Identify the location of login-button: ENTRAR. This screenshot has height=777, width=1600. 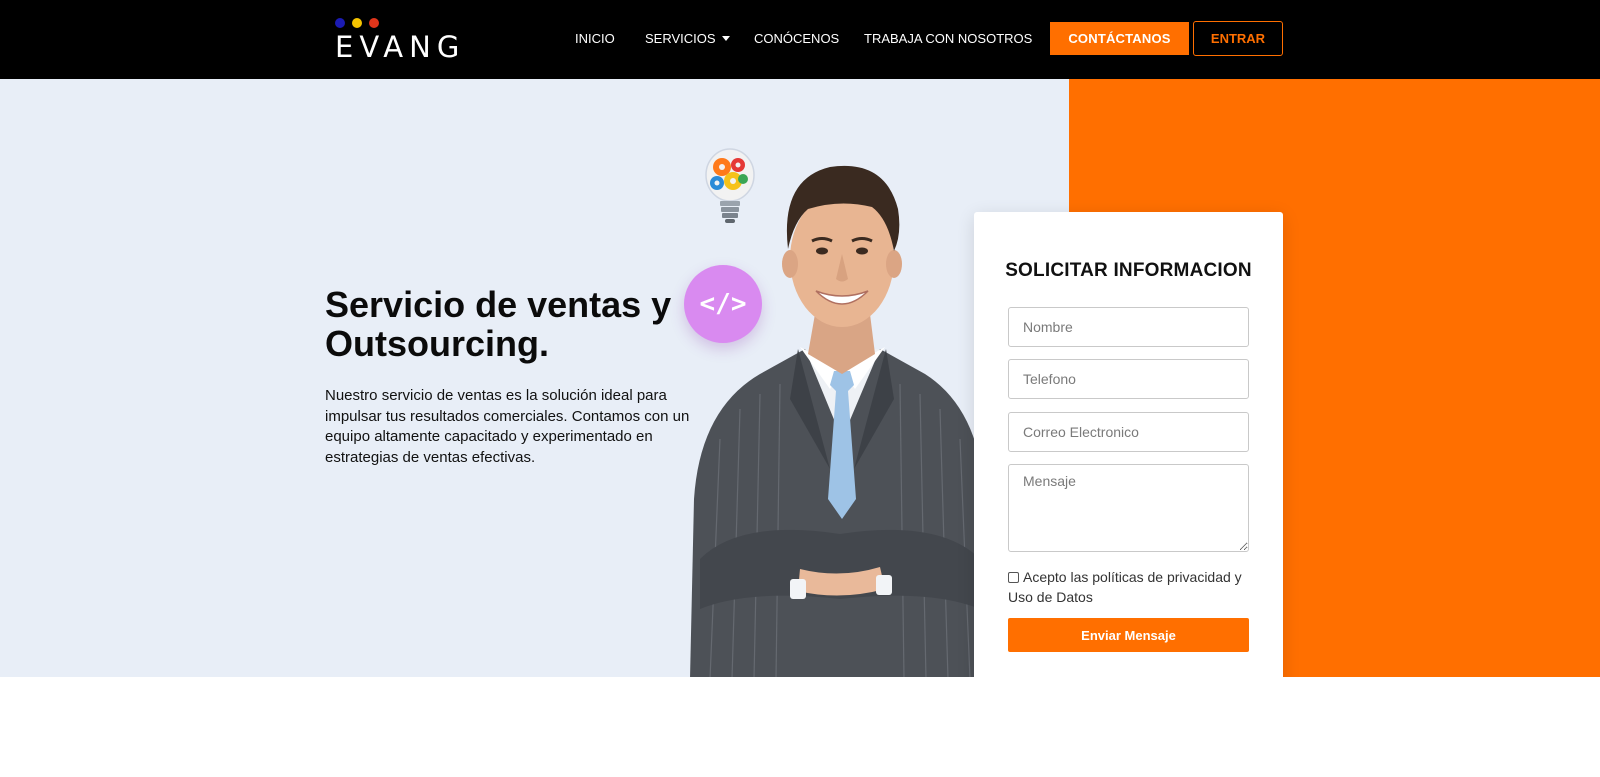
(1238, 38).